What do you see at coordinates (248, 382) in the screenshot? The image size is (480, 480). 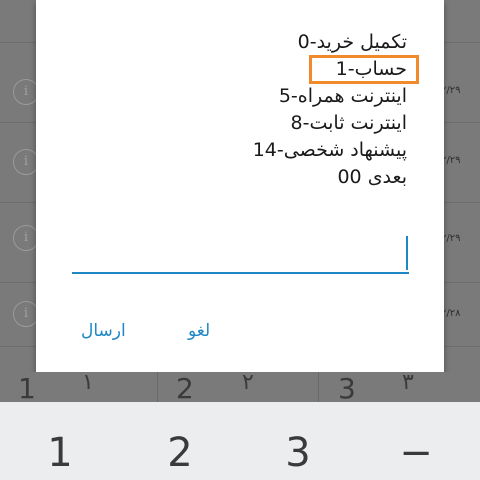 I see `key-label: ۲` at bounding box center [248, 382].